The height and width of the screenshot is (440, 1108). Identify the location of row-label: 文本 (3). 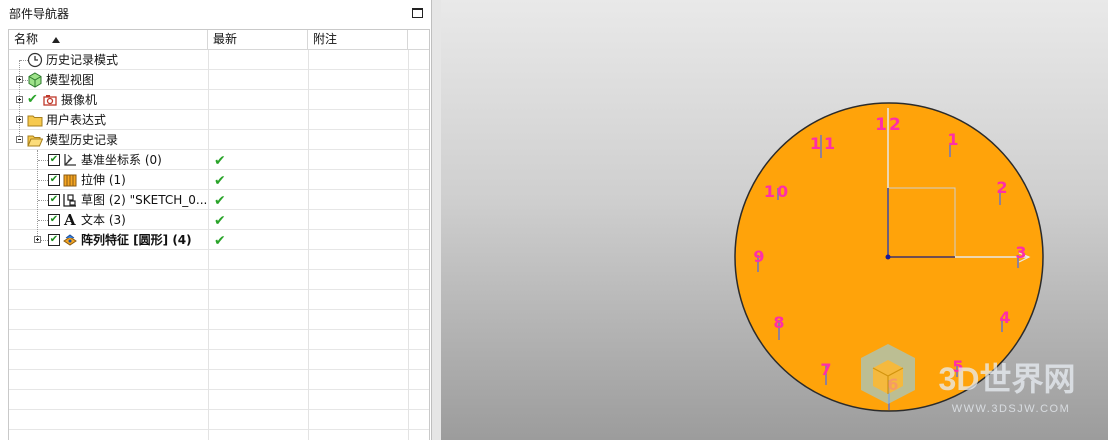
(103, 220).